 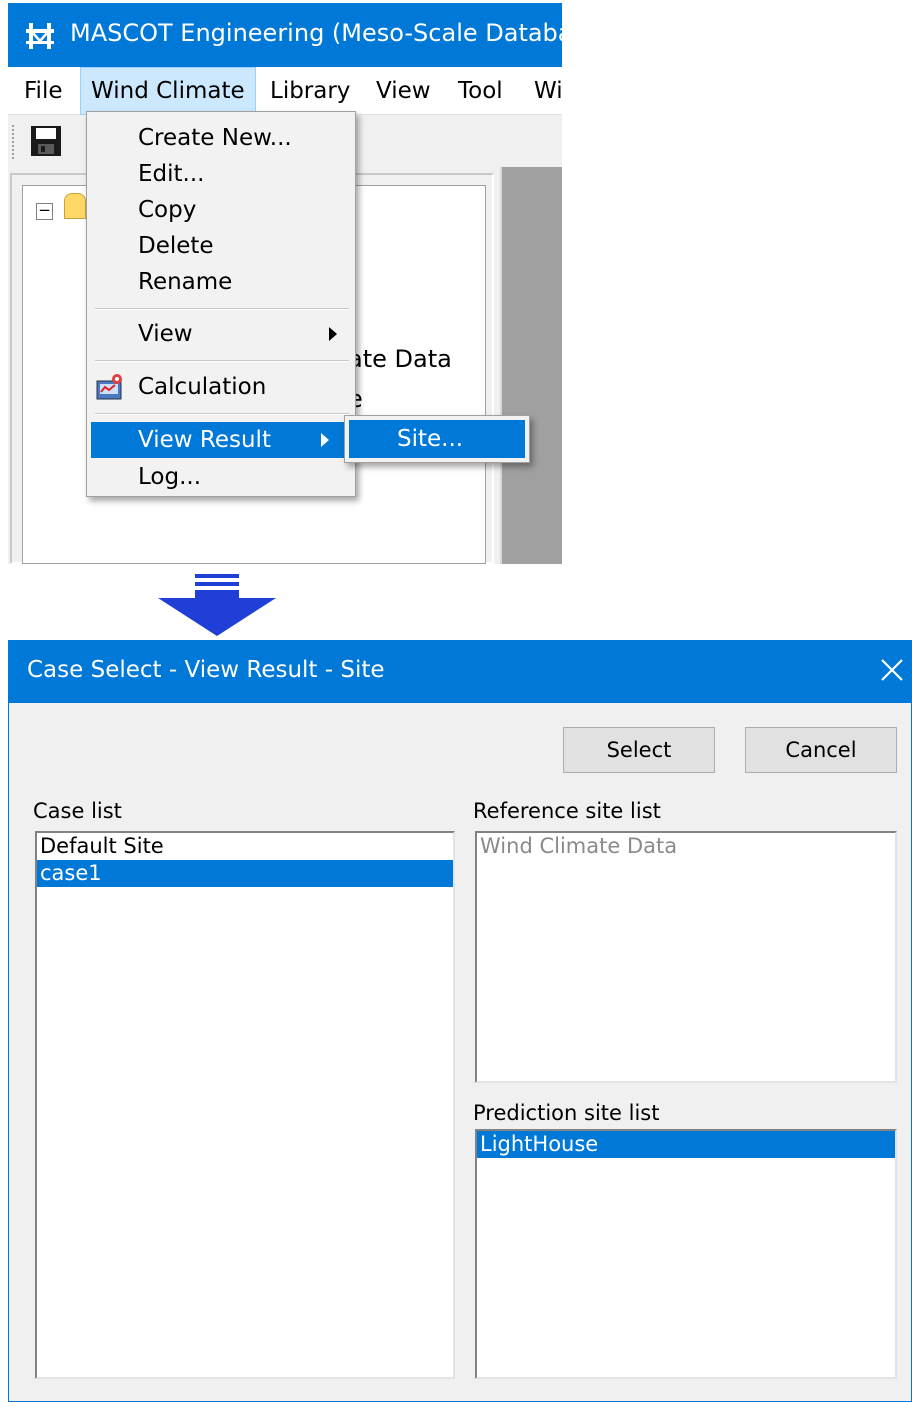 What do you see at coordinates (221, 334) in the screenshot?
I see `menu-item-view: View` at bounding box center [221, 334].